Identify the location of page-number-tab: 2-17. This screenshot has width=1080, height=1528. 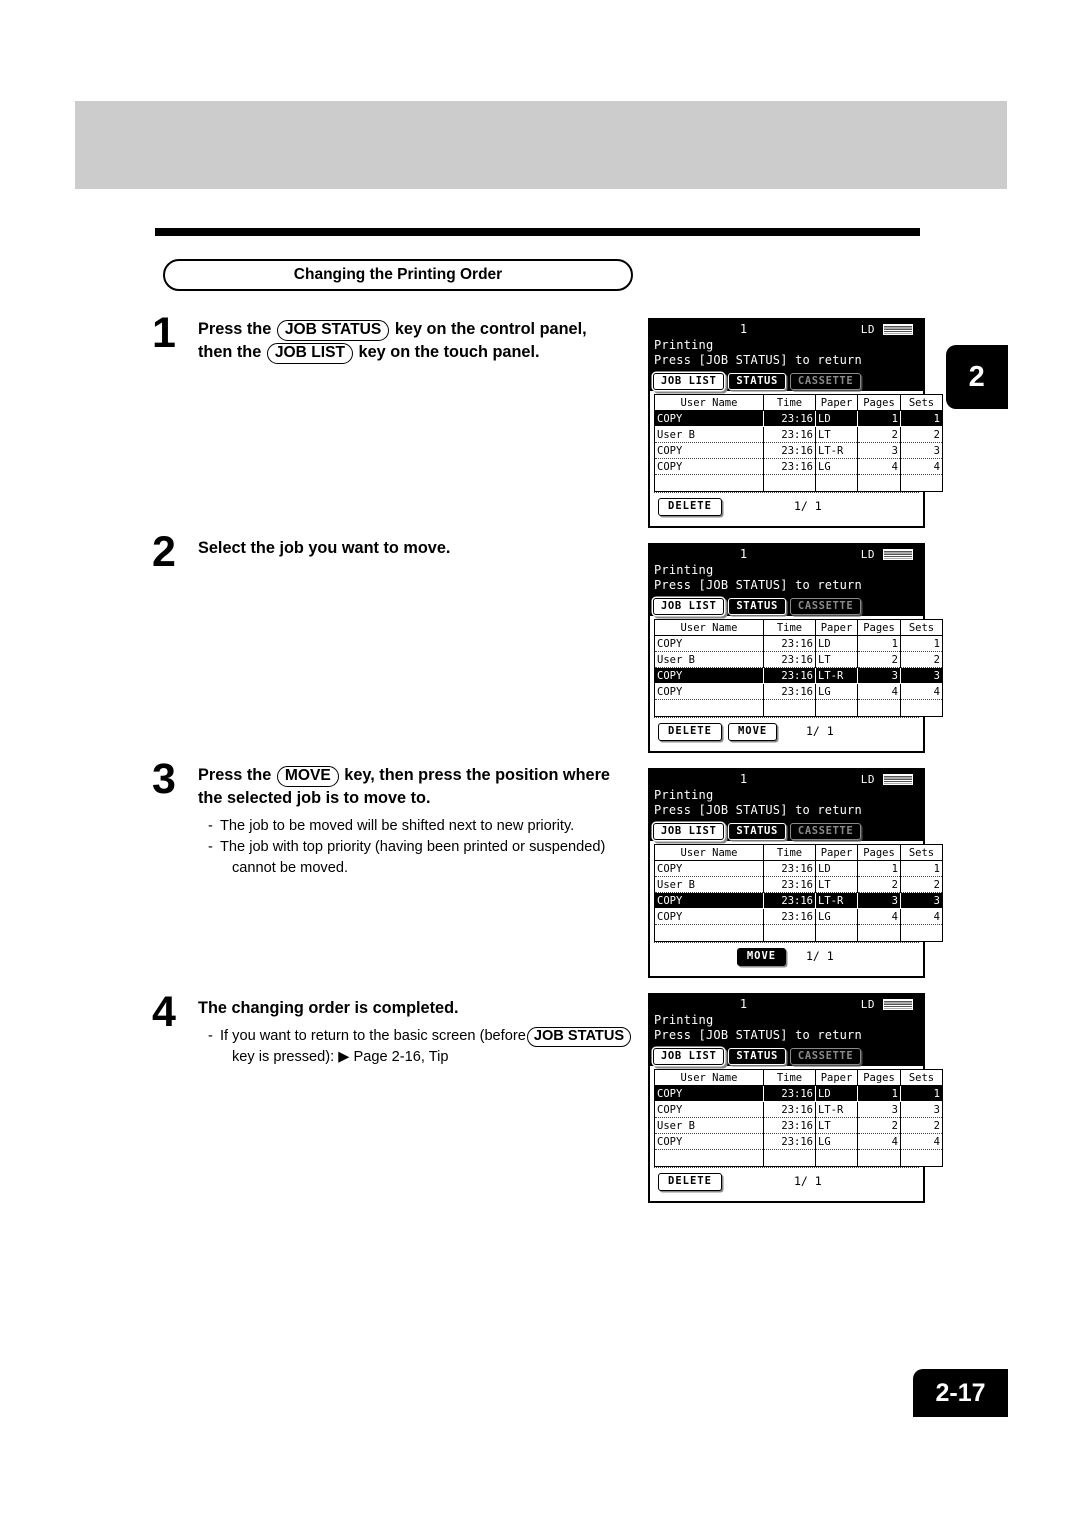
(960, 1393).